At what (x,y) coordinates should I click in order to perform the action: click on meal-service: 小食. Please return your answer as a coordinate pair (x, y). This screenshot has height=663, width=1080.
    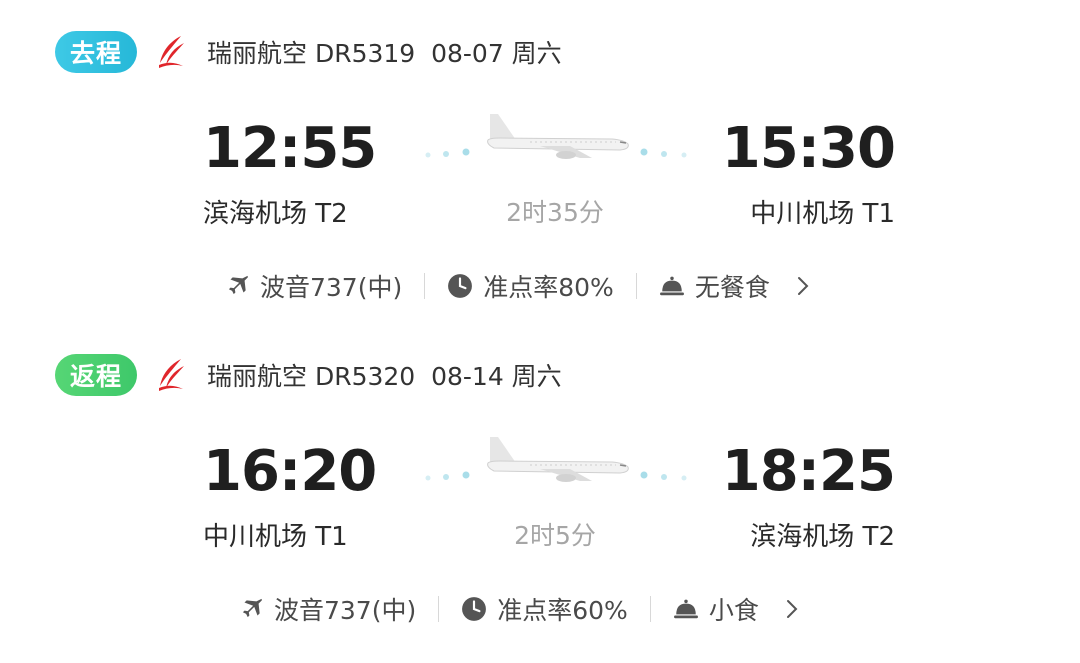
    Looking at the image, I should click on (733, 610).